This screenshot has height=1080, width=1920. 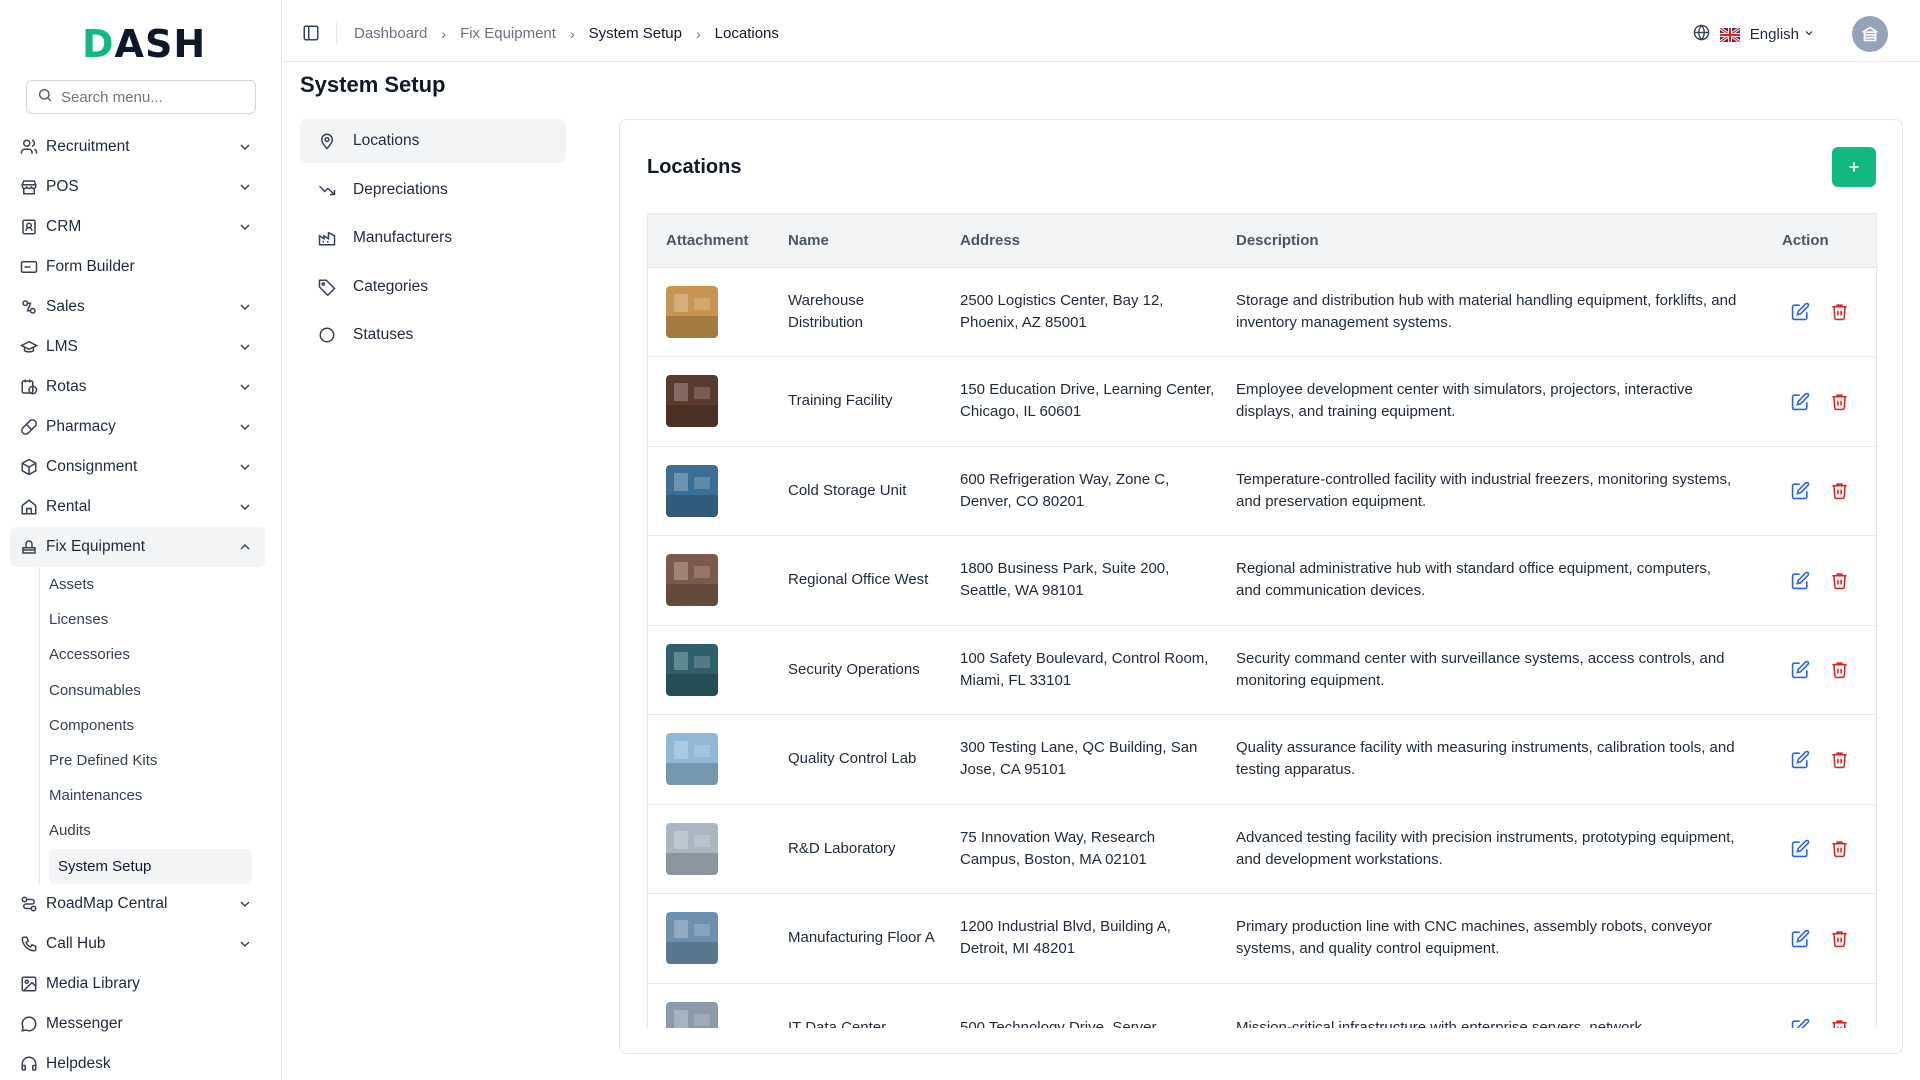 What do you see at coordinates (694, 167) in the screenshot?
I see `locations-title: Locations` at bounding box center [694, 167].